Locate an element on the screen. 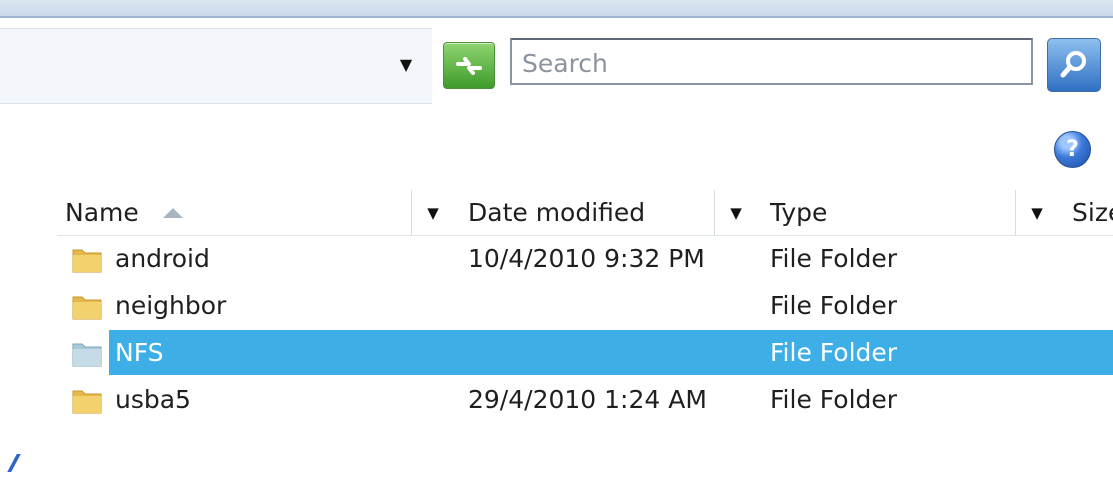  file-name: NFS is located at coordinates (139, 352).